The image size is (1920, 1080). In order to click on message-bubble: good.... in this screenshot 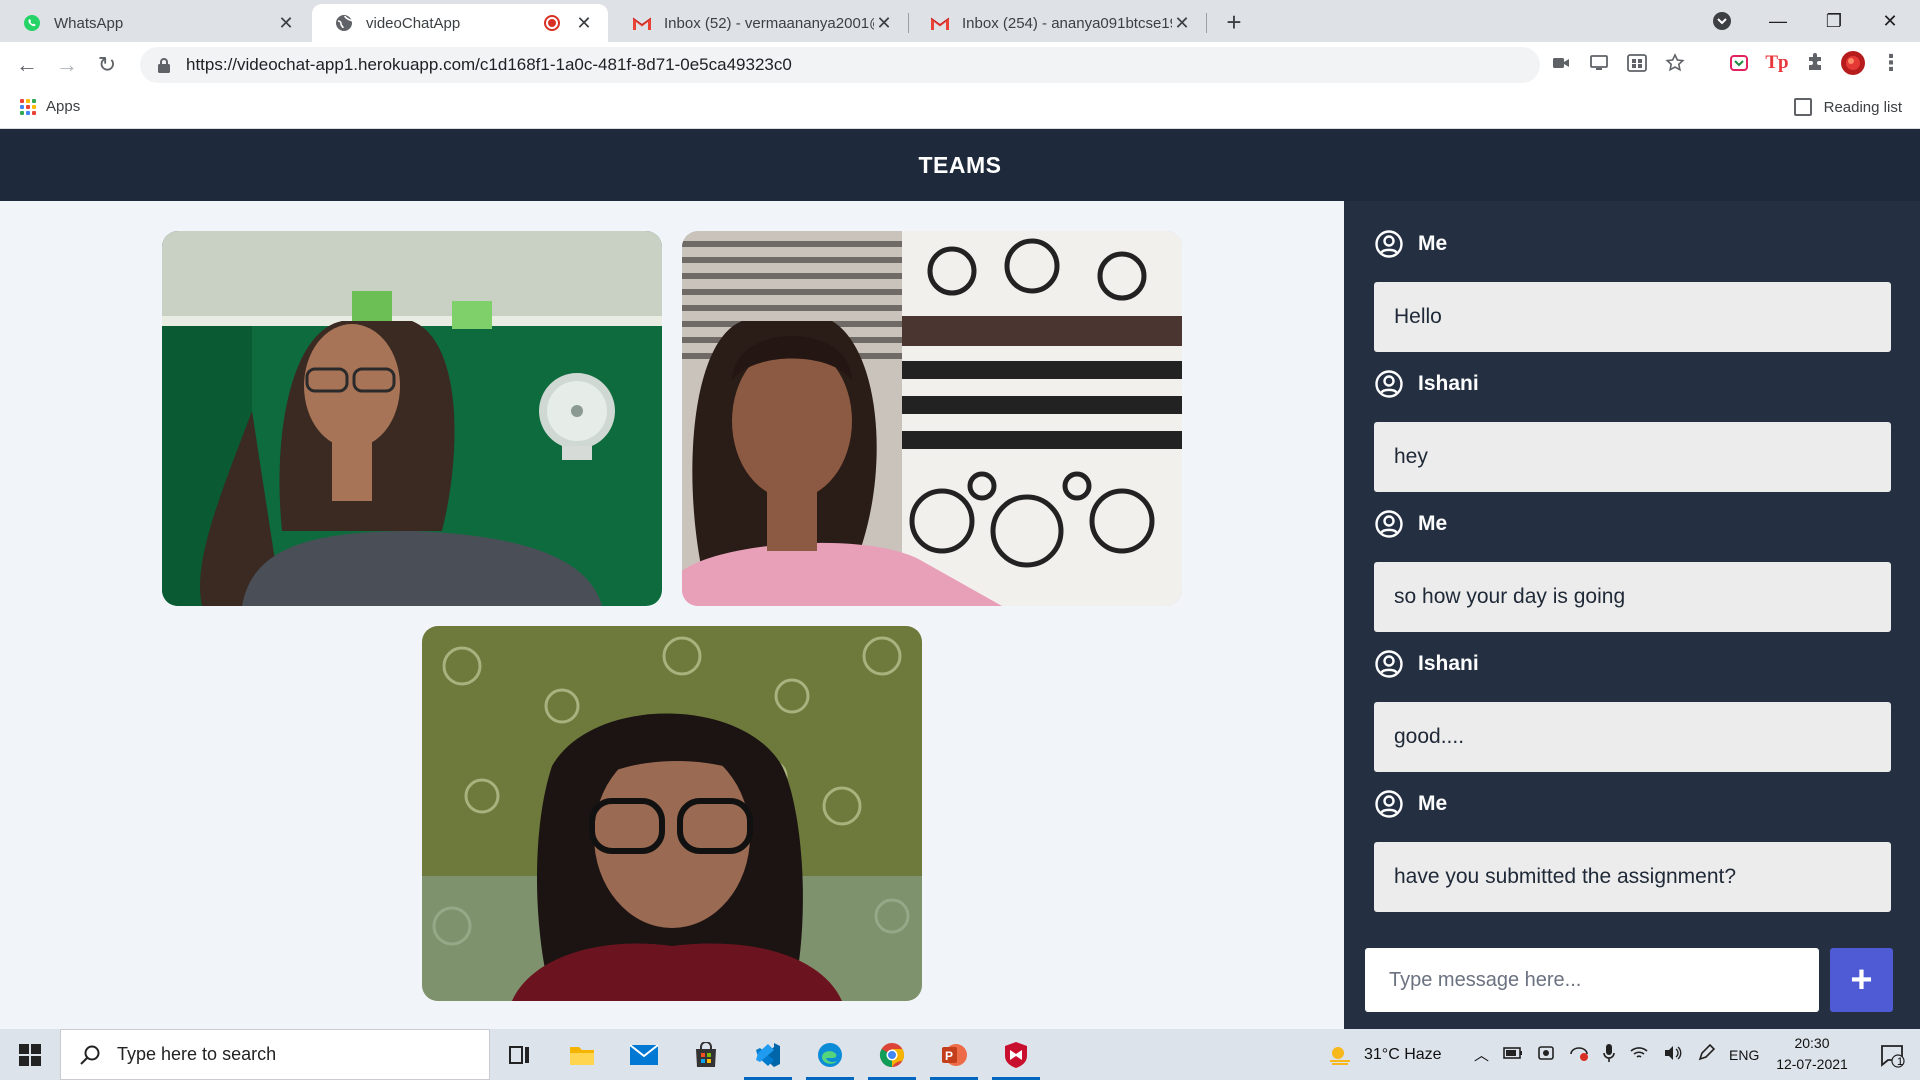, I will do `click(1632, 737)`.